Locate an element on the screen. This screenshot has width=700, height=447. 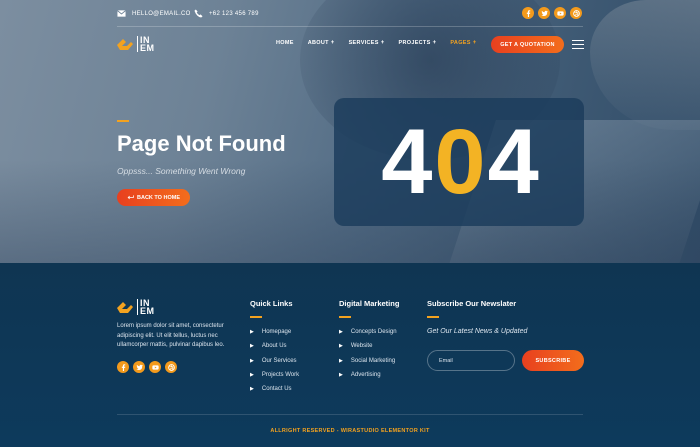
nav-item-projects: PROJECTS + is located at coordinates (418, 43).